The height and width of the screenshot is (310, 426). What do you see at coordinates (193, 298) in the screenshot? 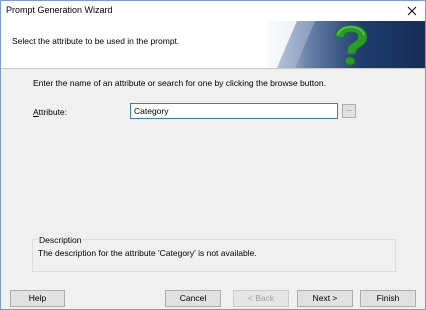
I see `cancel-button: Cancel` at bounding box center [193, 298].